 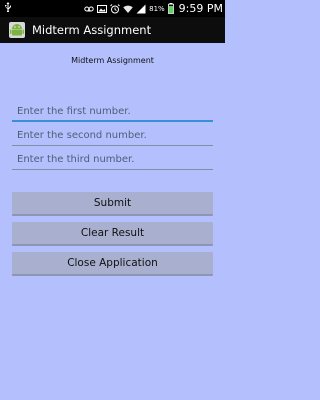 What do you see at coordinates (112, 112) in the screenshot?
I see `first-number-input` at bounding box center [112, 112].